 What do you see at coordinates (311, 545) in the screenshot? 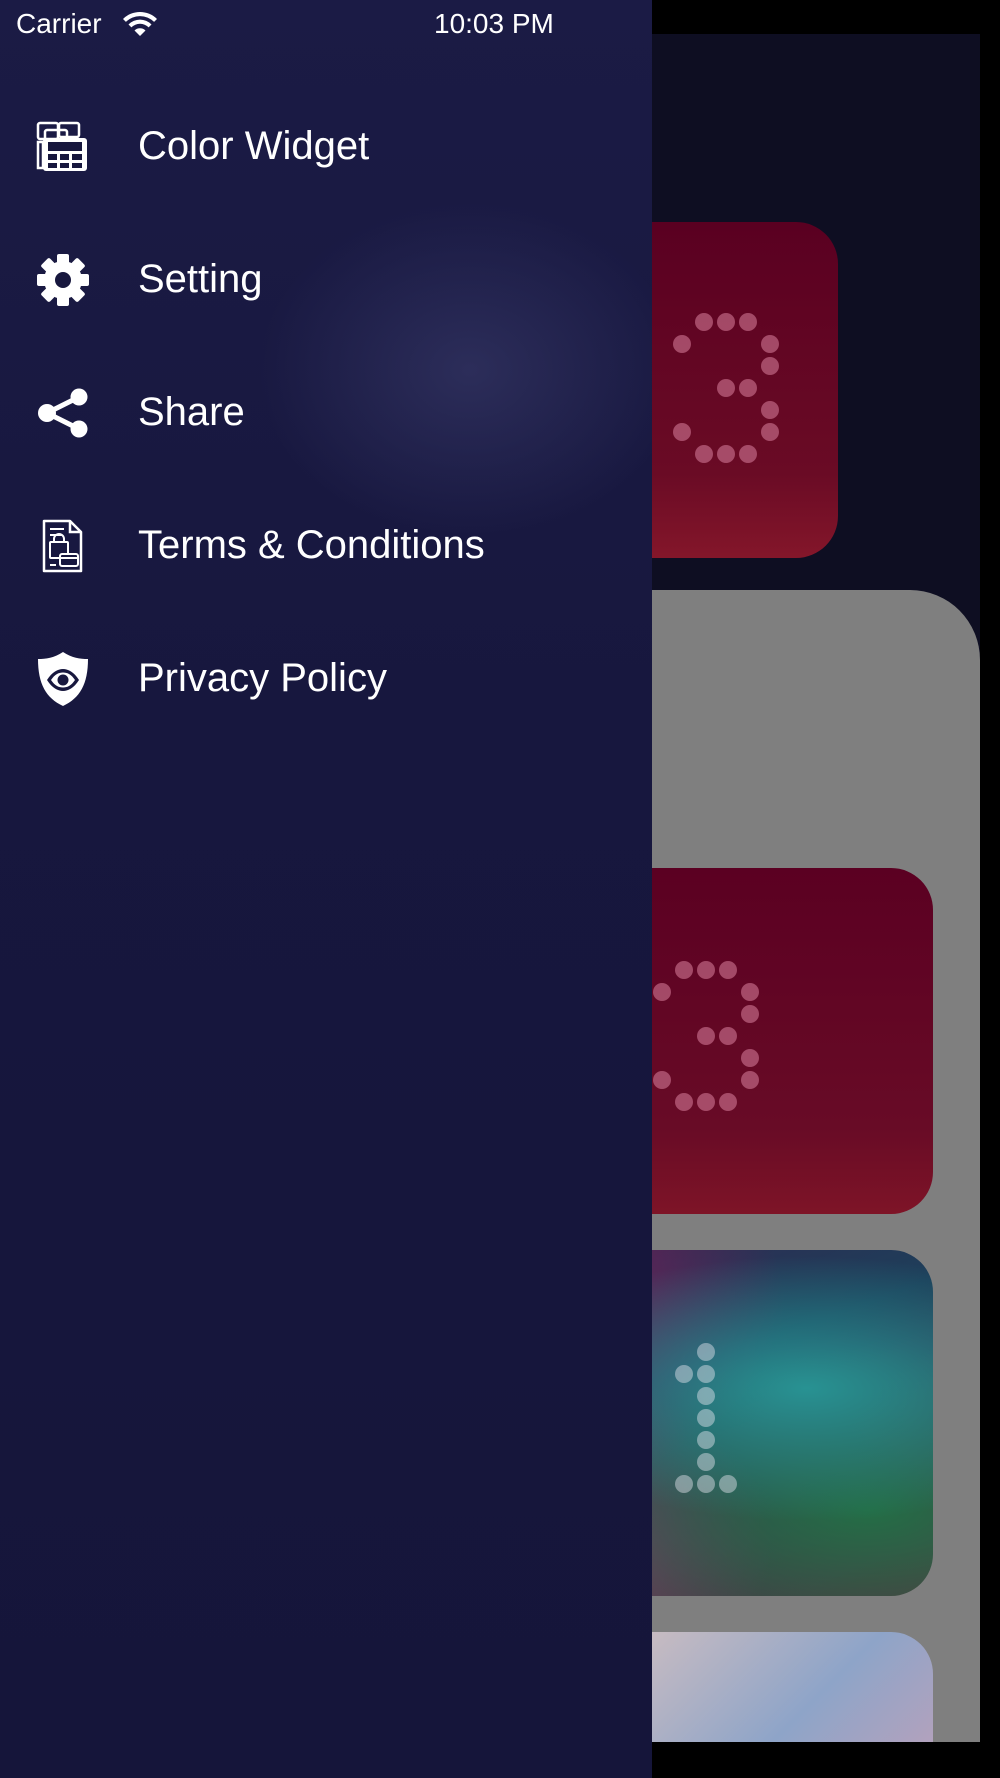
I see `menu-item-terms-label: Terms & Conditions` at bounding box center [311, 545].